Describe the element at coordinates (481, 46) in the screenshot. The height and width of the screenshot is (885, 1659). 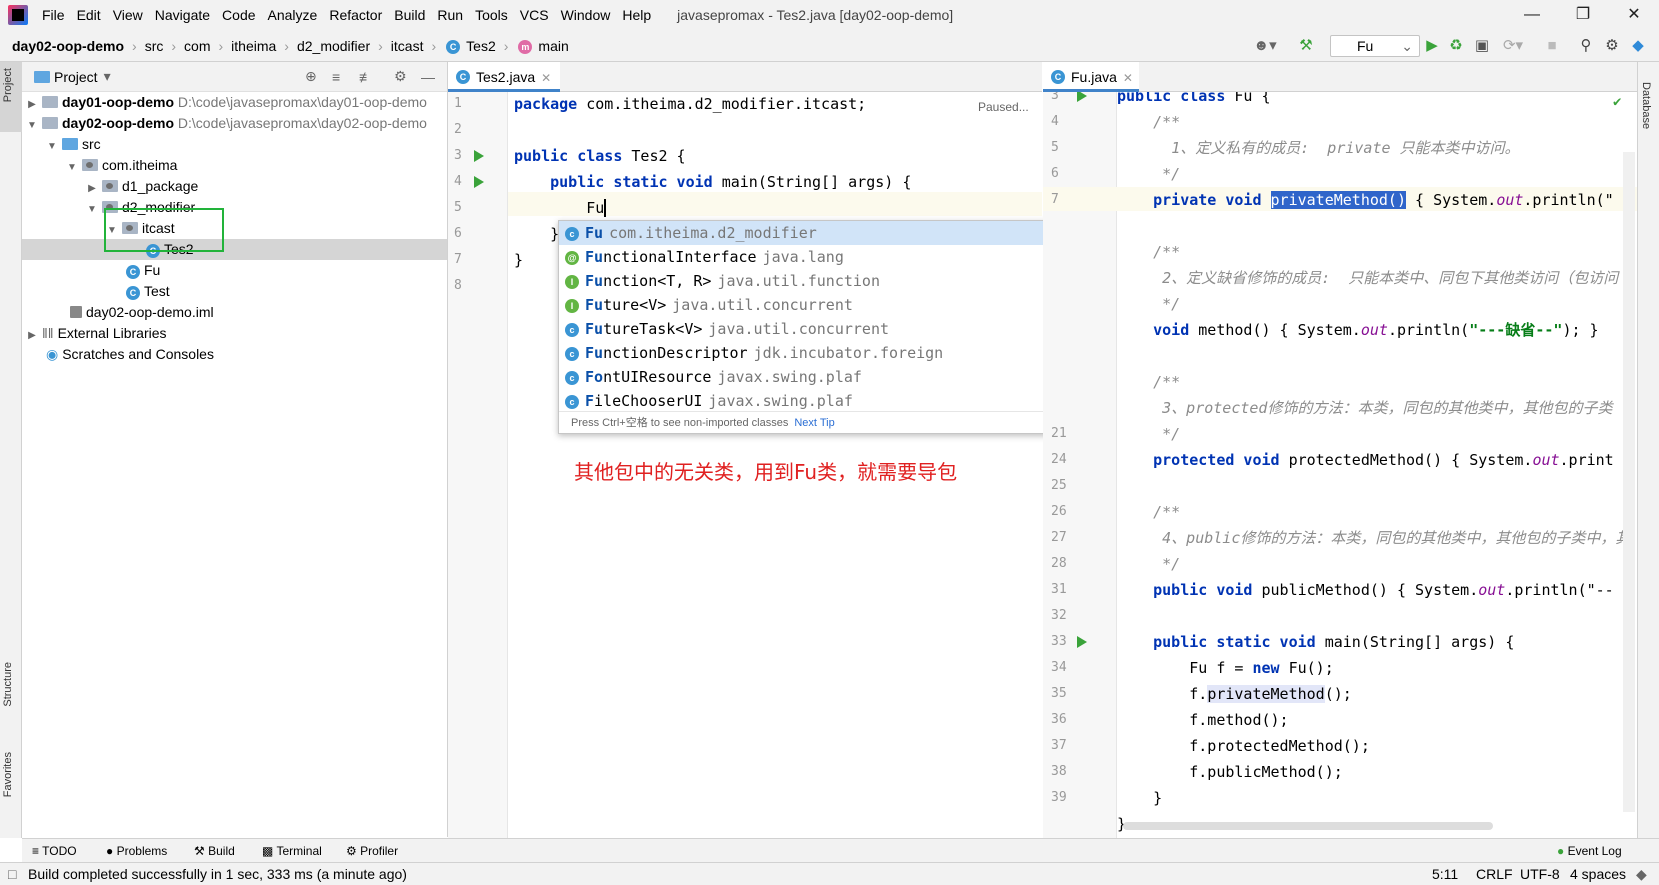
I see `breadcrumb-tes2: Tes2` at that location.